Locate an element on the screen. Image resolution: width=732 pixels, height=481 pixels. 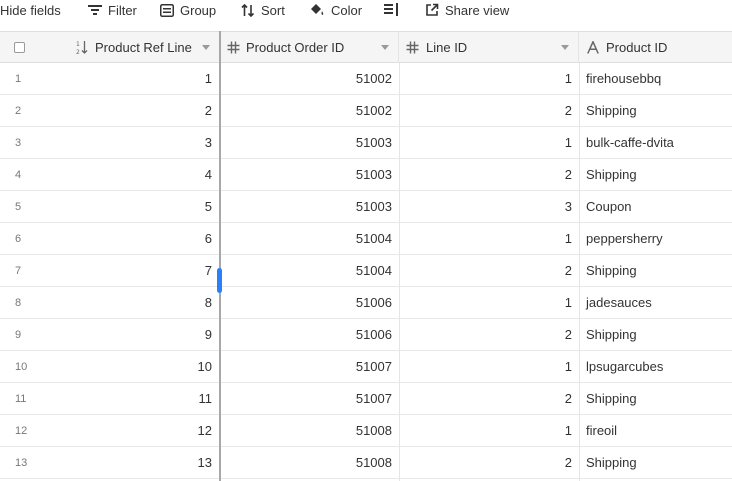
cell-product-ref-line: 9 is located at coordinates (142, 334).